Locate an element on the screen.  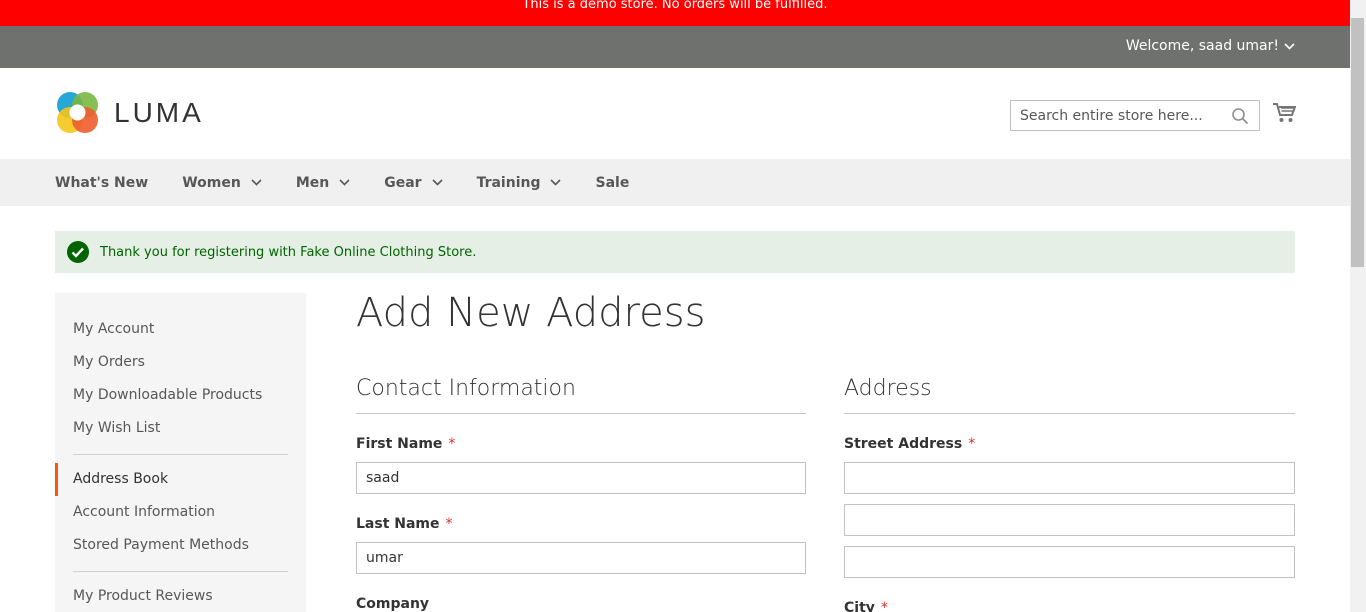
nav-item-whats-new: What's New is located at coordinates (101, 183).